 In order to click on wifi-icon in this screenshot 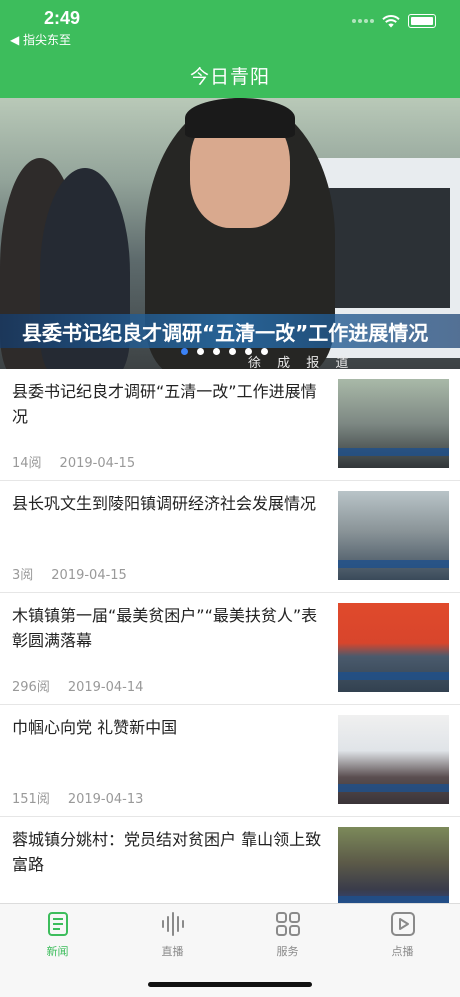, I will do `click(391, 20)`.